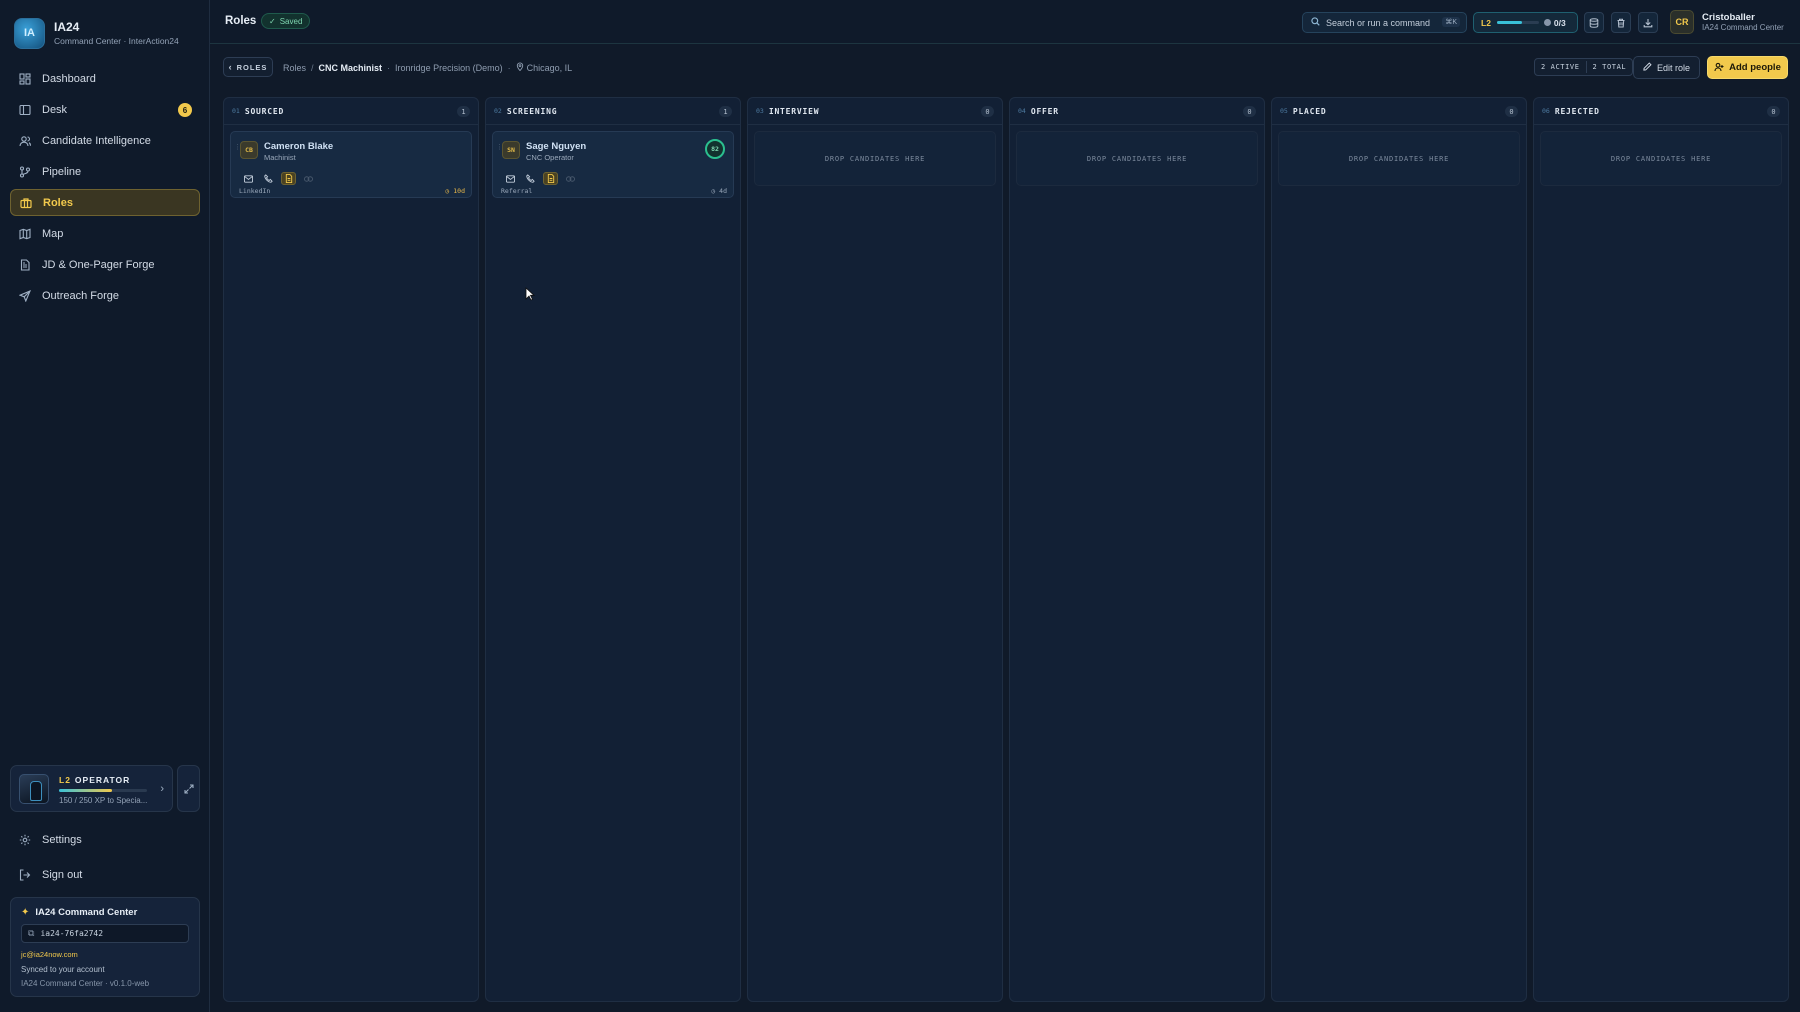  What do you see at coordinates (1137, 549) in the screenshot?
I see `column-offer: 04 OFFER 0 DROP CANDIDATES HERE` at bounding box center [1137, 549].